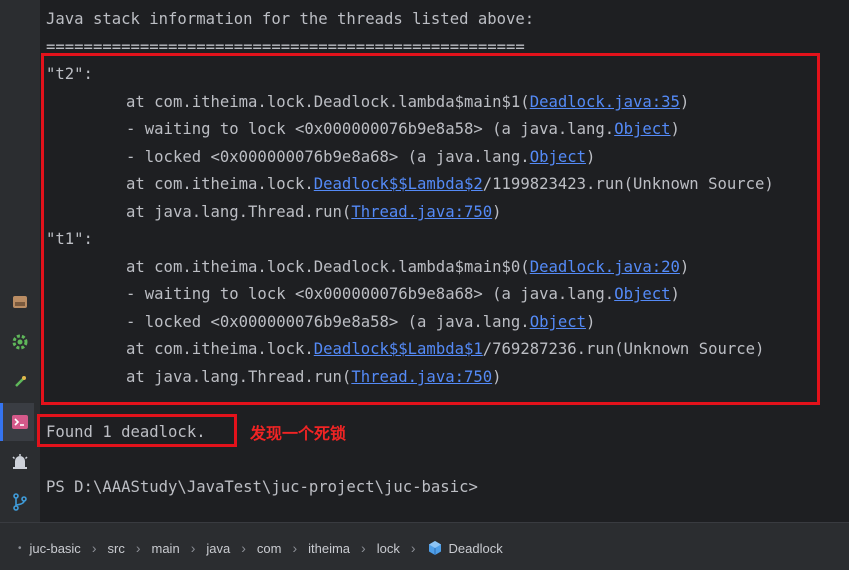 The image size is (849, 570). I want to click on breadcrumb-label: Deadlock, so click(475, 548).